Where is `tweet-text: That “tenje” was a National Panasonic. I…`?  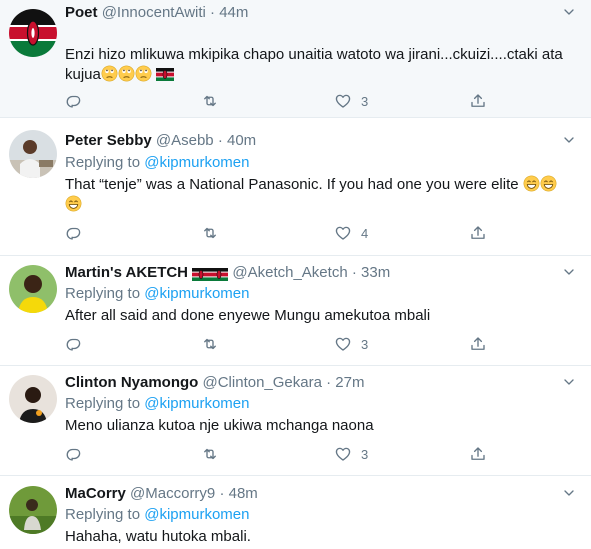
tweet-text: That “tenje” was a National Panasonic. I… is located at coordinates (317, 195).